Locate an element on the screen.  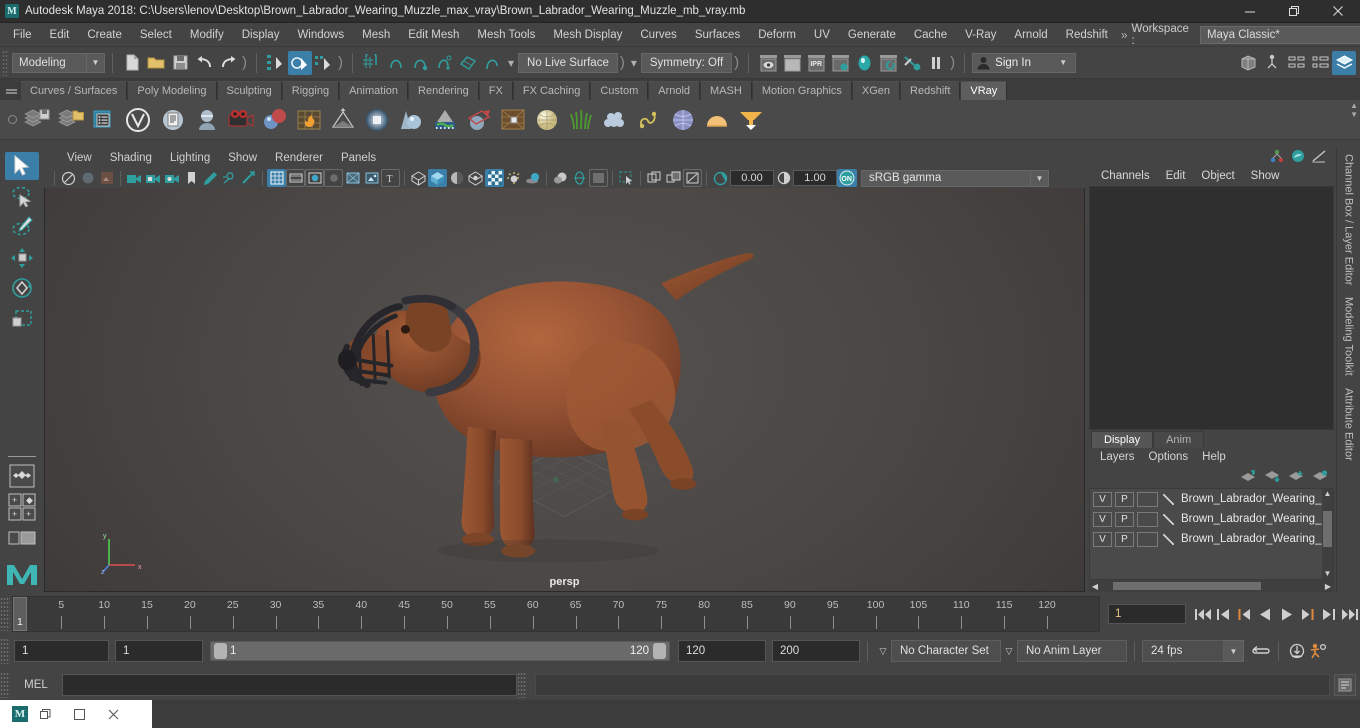
animation-end-field: 200 is located at coordinates (816, 651).